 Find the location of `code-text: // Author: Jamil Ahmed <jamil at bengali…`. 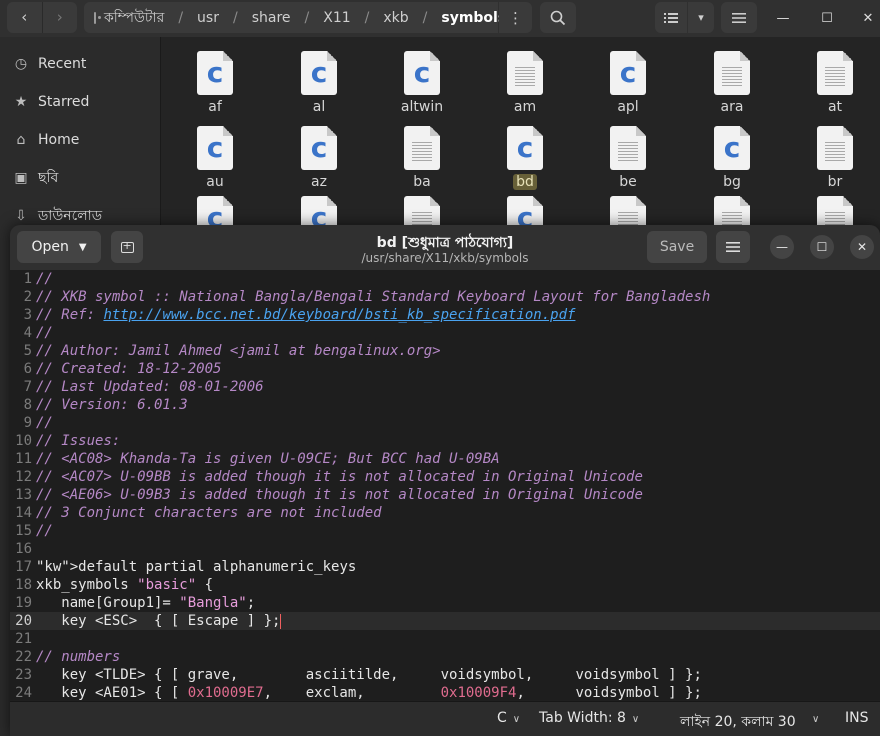

code-text: // Author: Jamil Ahmed <jamil at bengali… is located at coordinates (238, 351).